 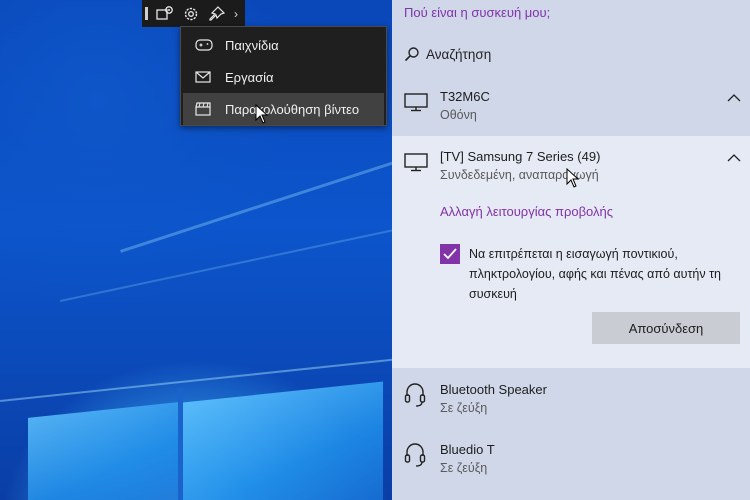 What do you see at coordinates (493, 389) in the screenshot?
I see `device-name: Bluetooth Speaker` at bounding box center [493, 389].